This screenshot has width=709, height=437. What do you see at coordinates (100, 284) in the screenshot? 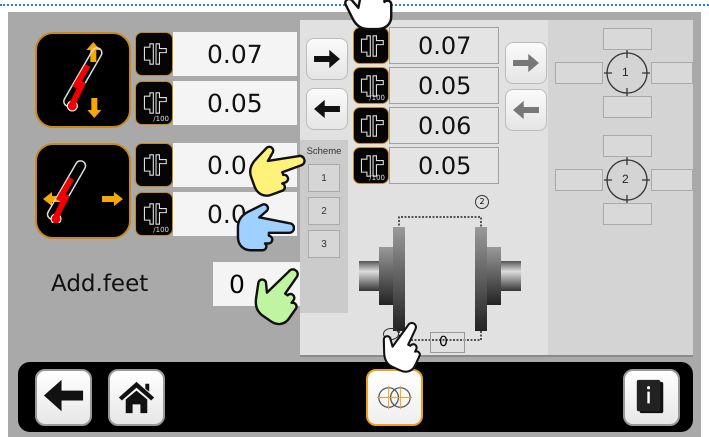
I see `add-feet-label: Add.feet` at bounding box center [100, 284].